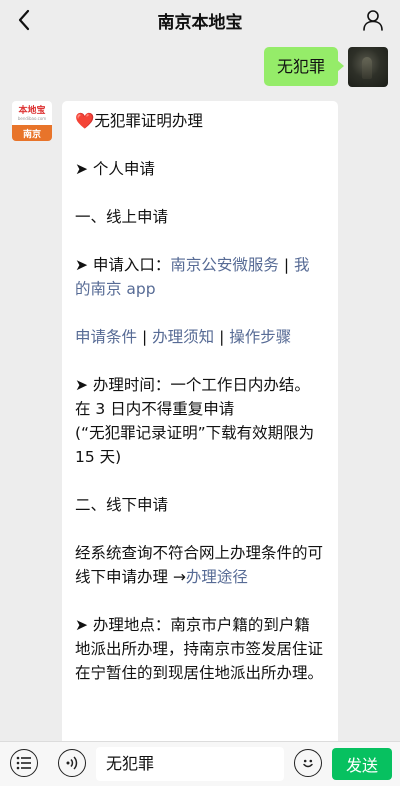  I want to click on message-title-line: ❤️无犯罪证明办理, so click(200, 121).